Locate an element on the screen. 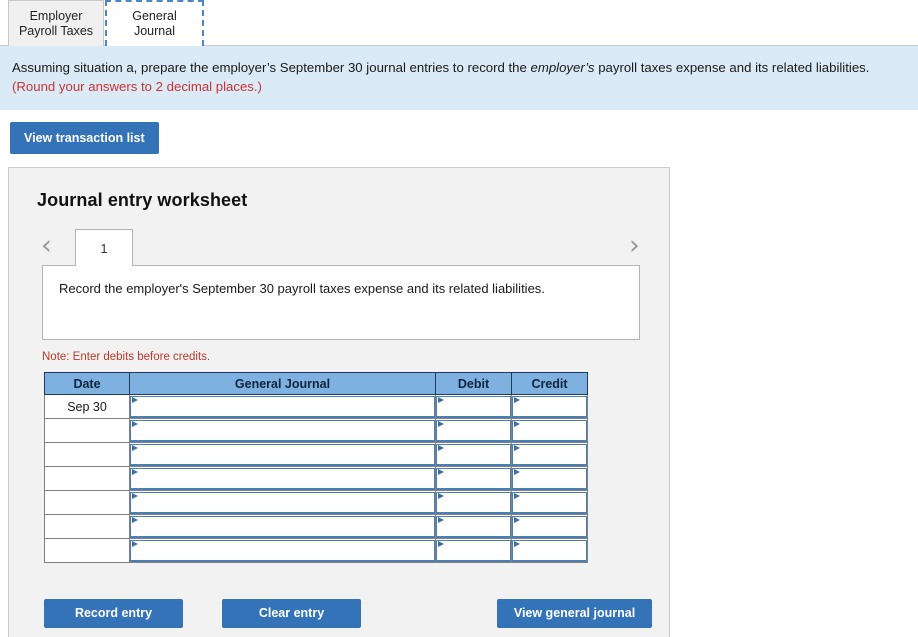  worksheet-page-tab-label: 1 is located at coordinates (104, 248).